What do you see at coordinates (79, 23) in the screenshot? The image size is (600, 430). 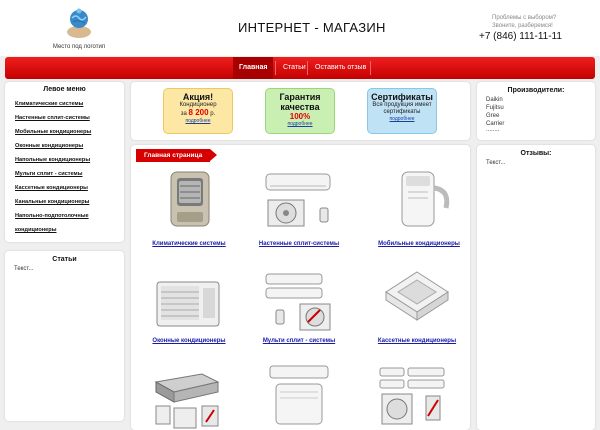 I see `logo-image` at bounding box center [79, 23].